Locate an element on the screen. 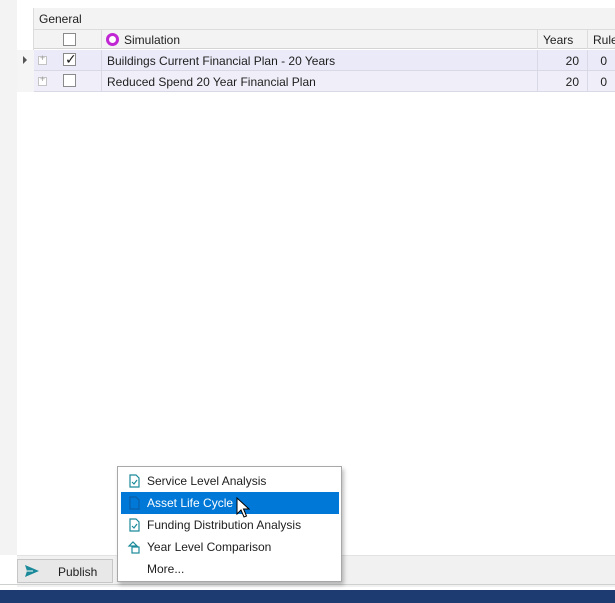  row-check-cell is located at coordinates (68, 81).